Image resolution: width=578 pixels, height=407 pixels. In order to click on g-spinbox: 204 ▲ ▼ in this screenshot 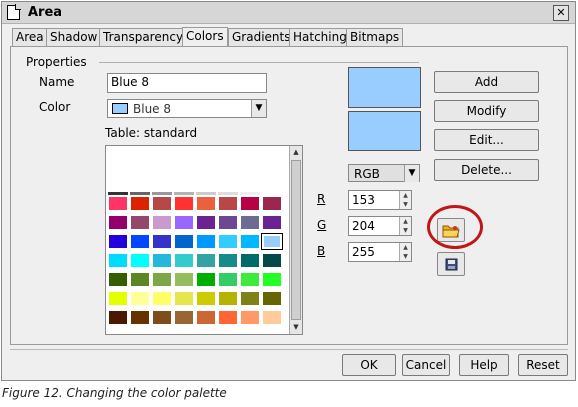, I will do `click(380, 226)`.